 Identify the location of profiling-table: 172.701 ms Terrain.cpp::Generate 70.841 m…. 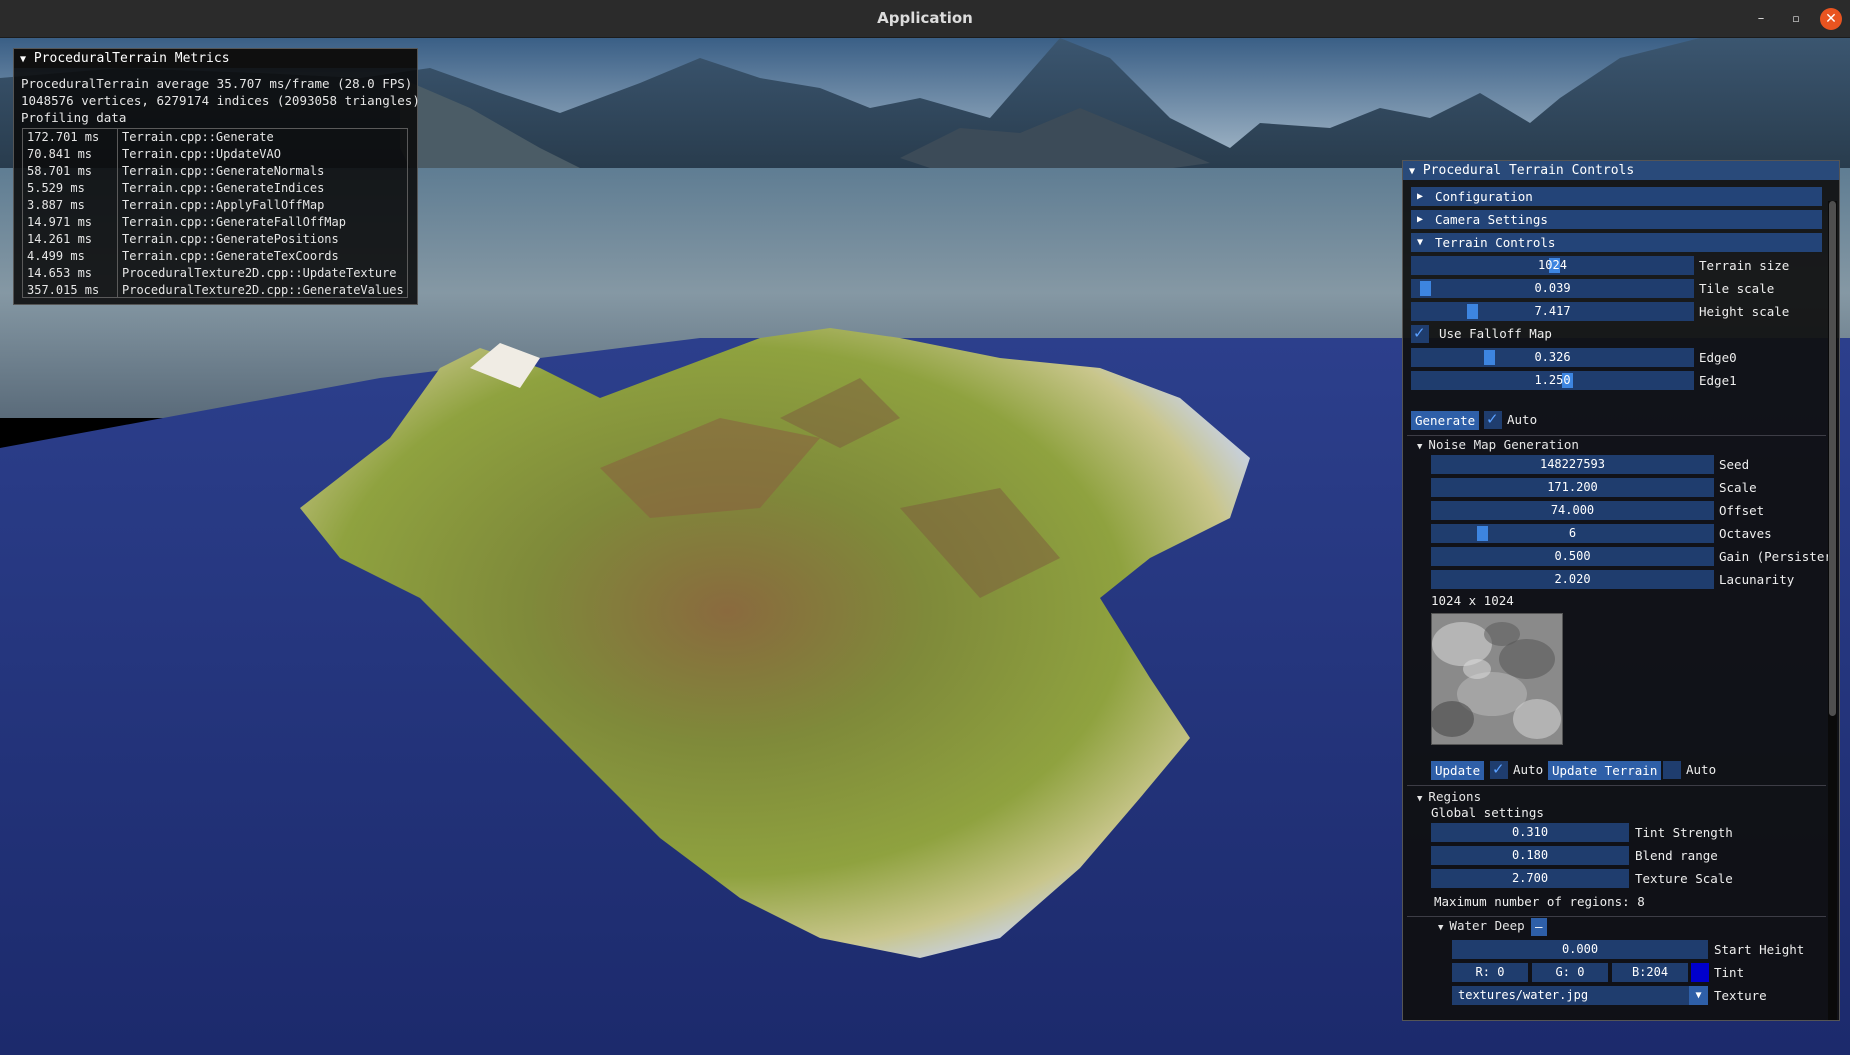
(215, 213).